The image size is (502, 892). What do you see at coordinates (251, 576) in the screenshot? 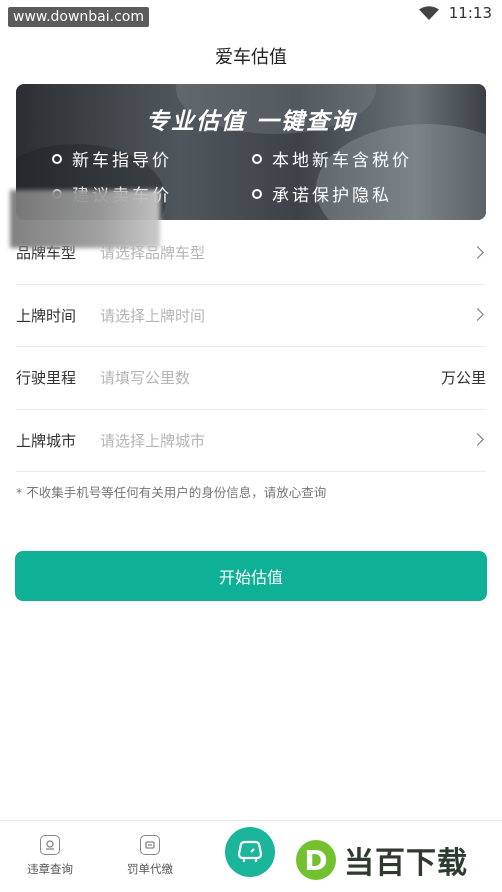
I see `start-valuation-button: 开始估值` at bounding box center [251, 576].